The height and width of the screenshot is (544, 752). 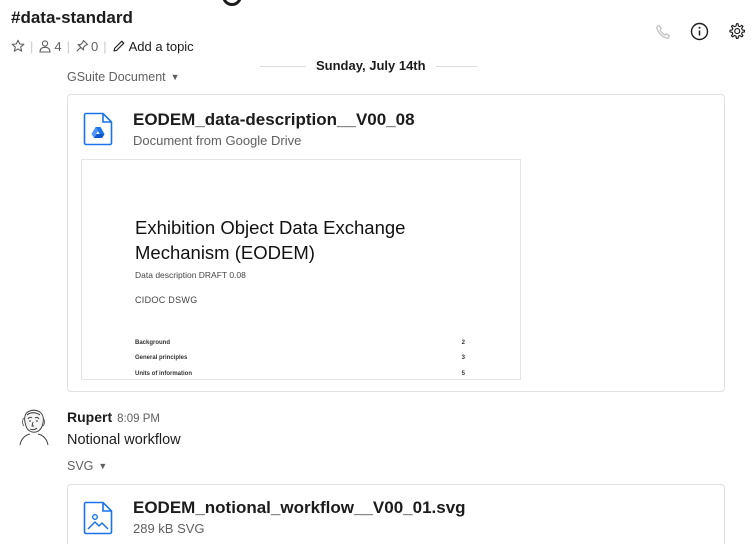 What do you see at coordinates (300, 343) in the screenshot?
I see `preview-toc-row: Background 2` at bounding box center [300, 343].